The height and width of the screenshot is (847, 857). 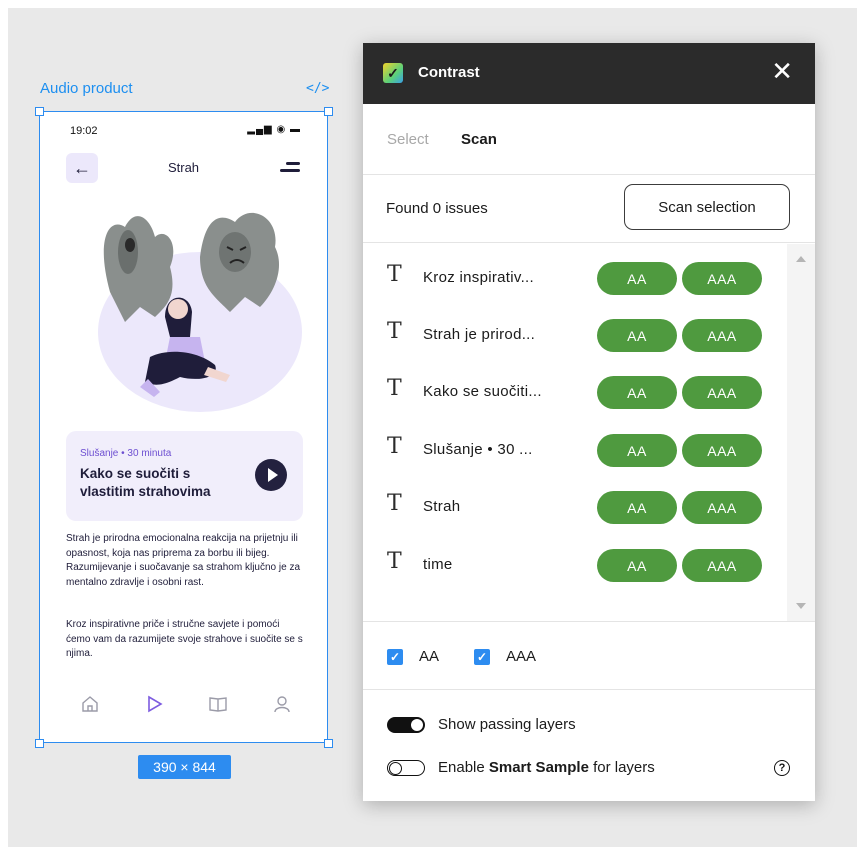 I want to click on close-button: ✕, so click(x=782, y=72).